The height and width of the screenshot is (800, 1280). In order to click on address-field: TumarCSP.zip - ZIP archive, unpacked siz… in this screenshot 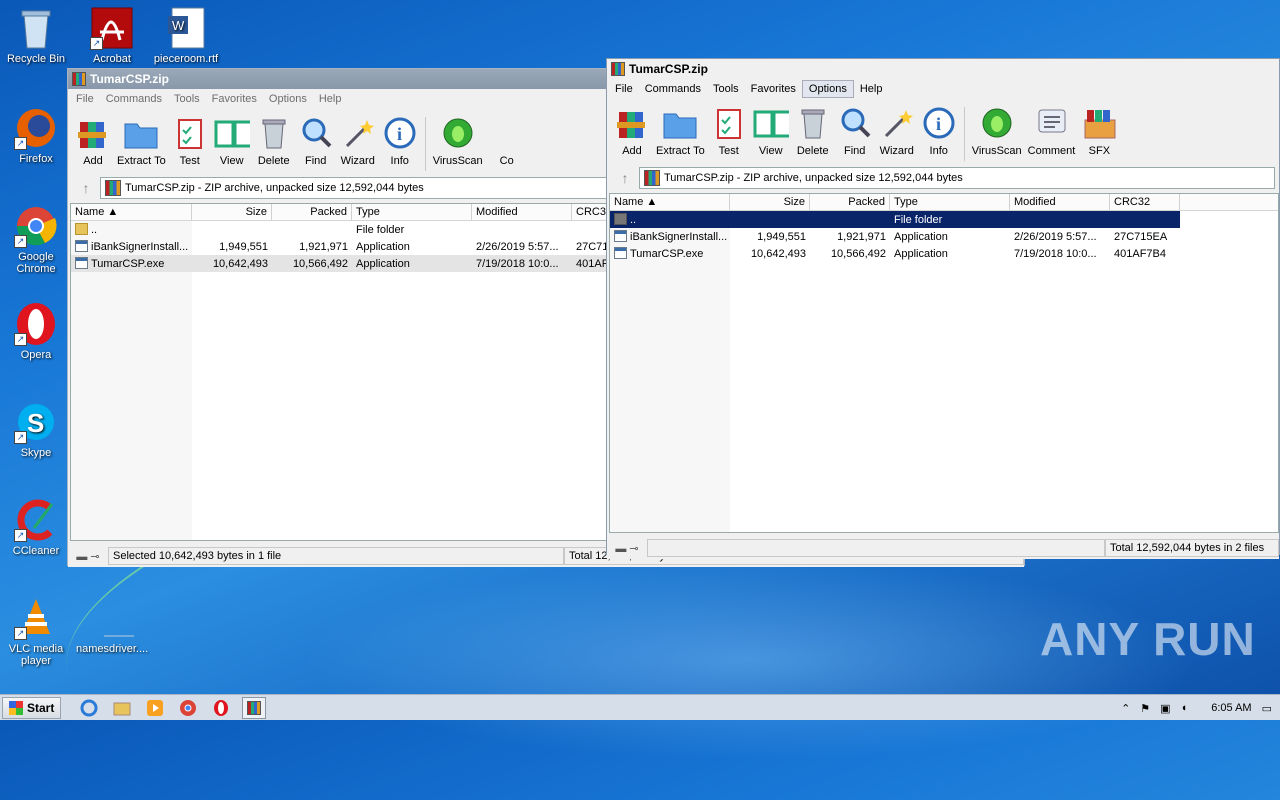, I will do `click(957, 178)`.